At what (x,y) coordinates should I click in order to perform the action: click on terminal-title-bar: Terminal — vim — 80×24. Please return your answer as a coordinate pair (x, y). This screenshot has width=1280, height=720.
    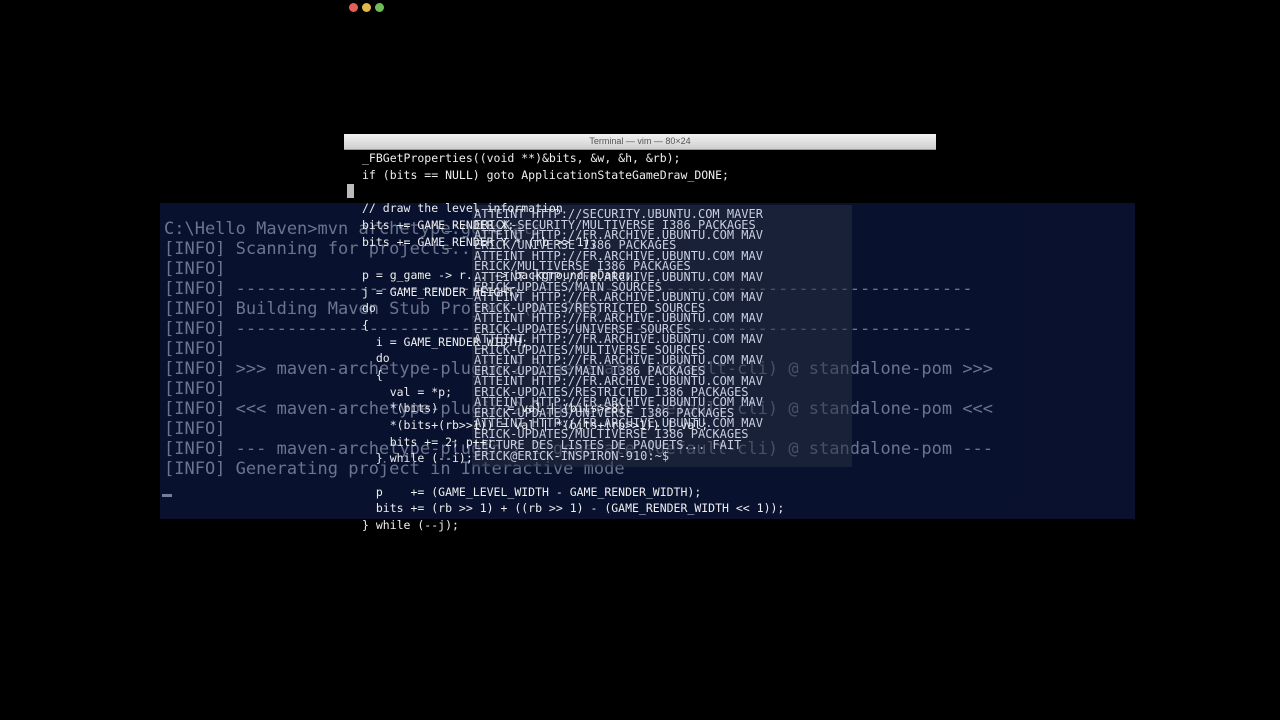
    Looking at the image, I should click on (640, 142).